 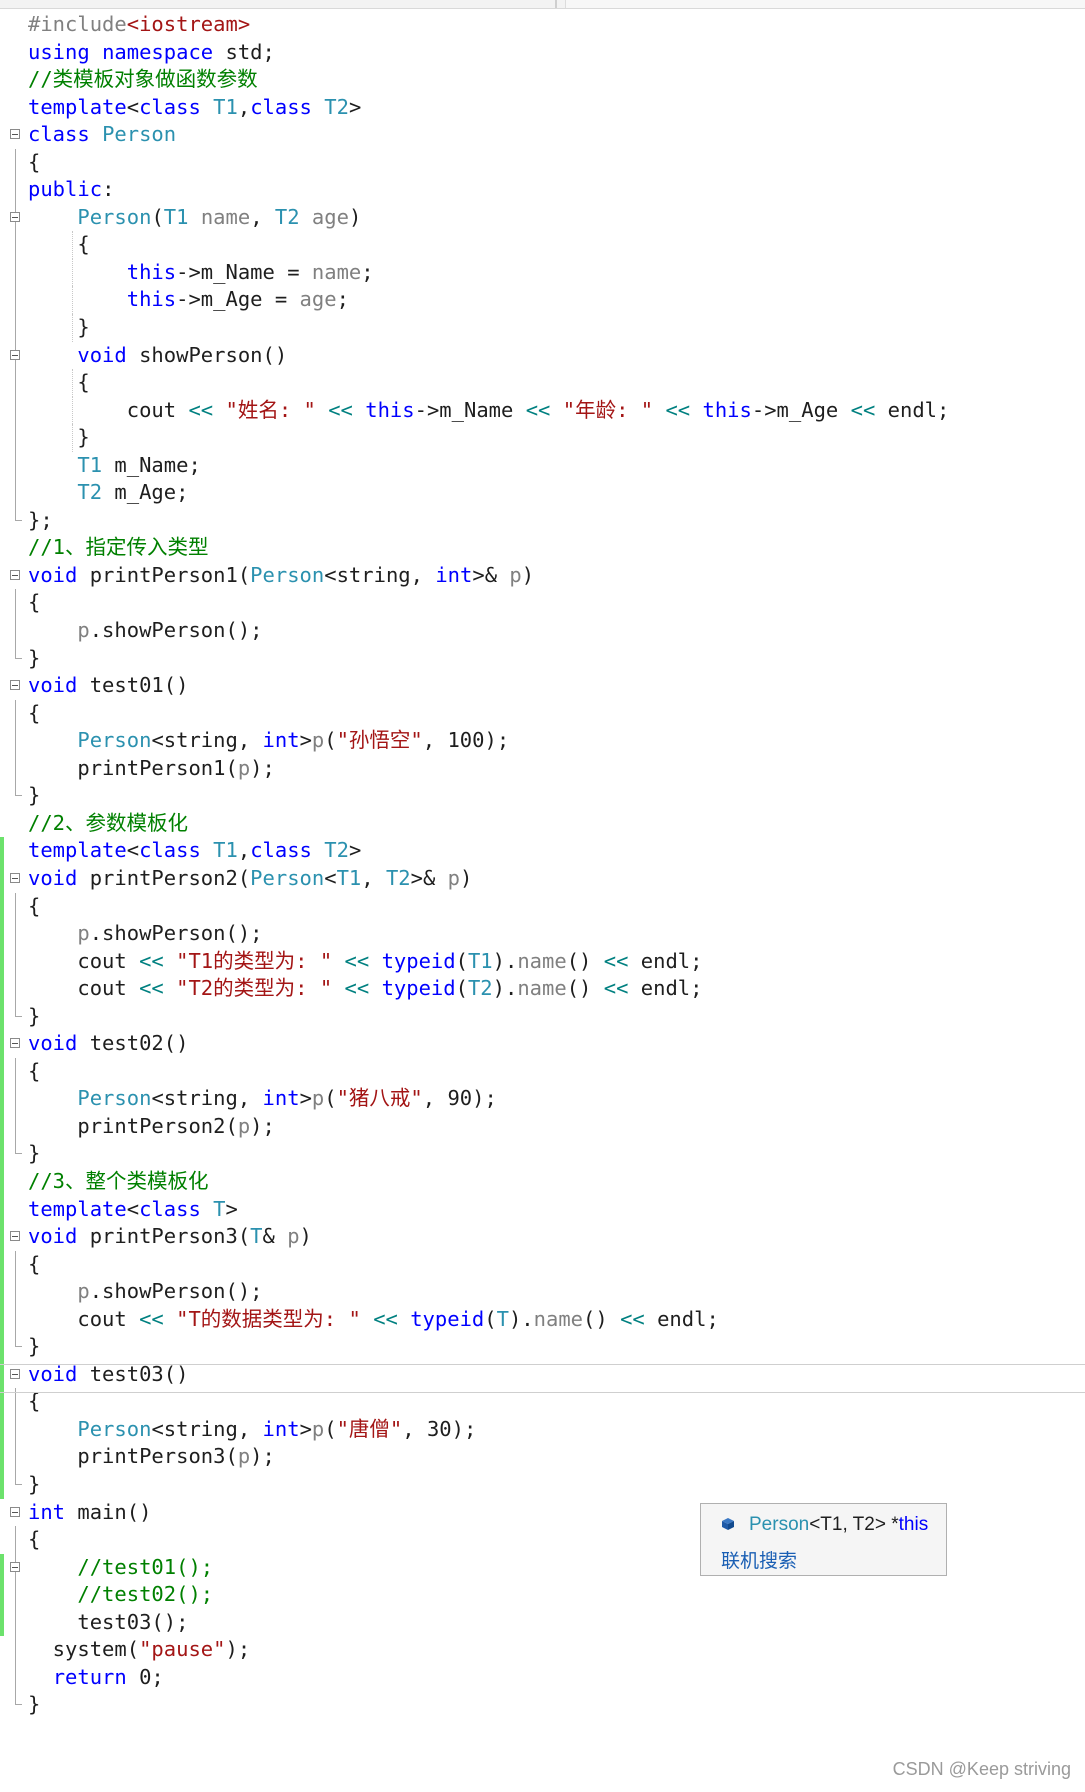 I want to click on code-line: T1 m_Name;, so click(x=542, y=465).